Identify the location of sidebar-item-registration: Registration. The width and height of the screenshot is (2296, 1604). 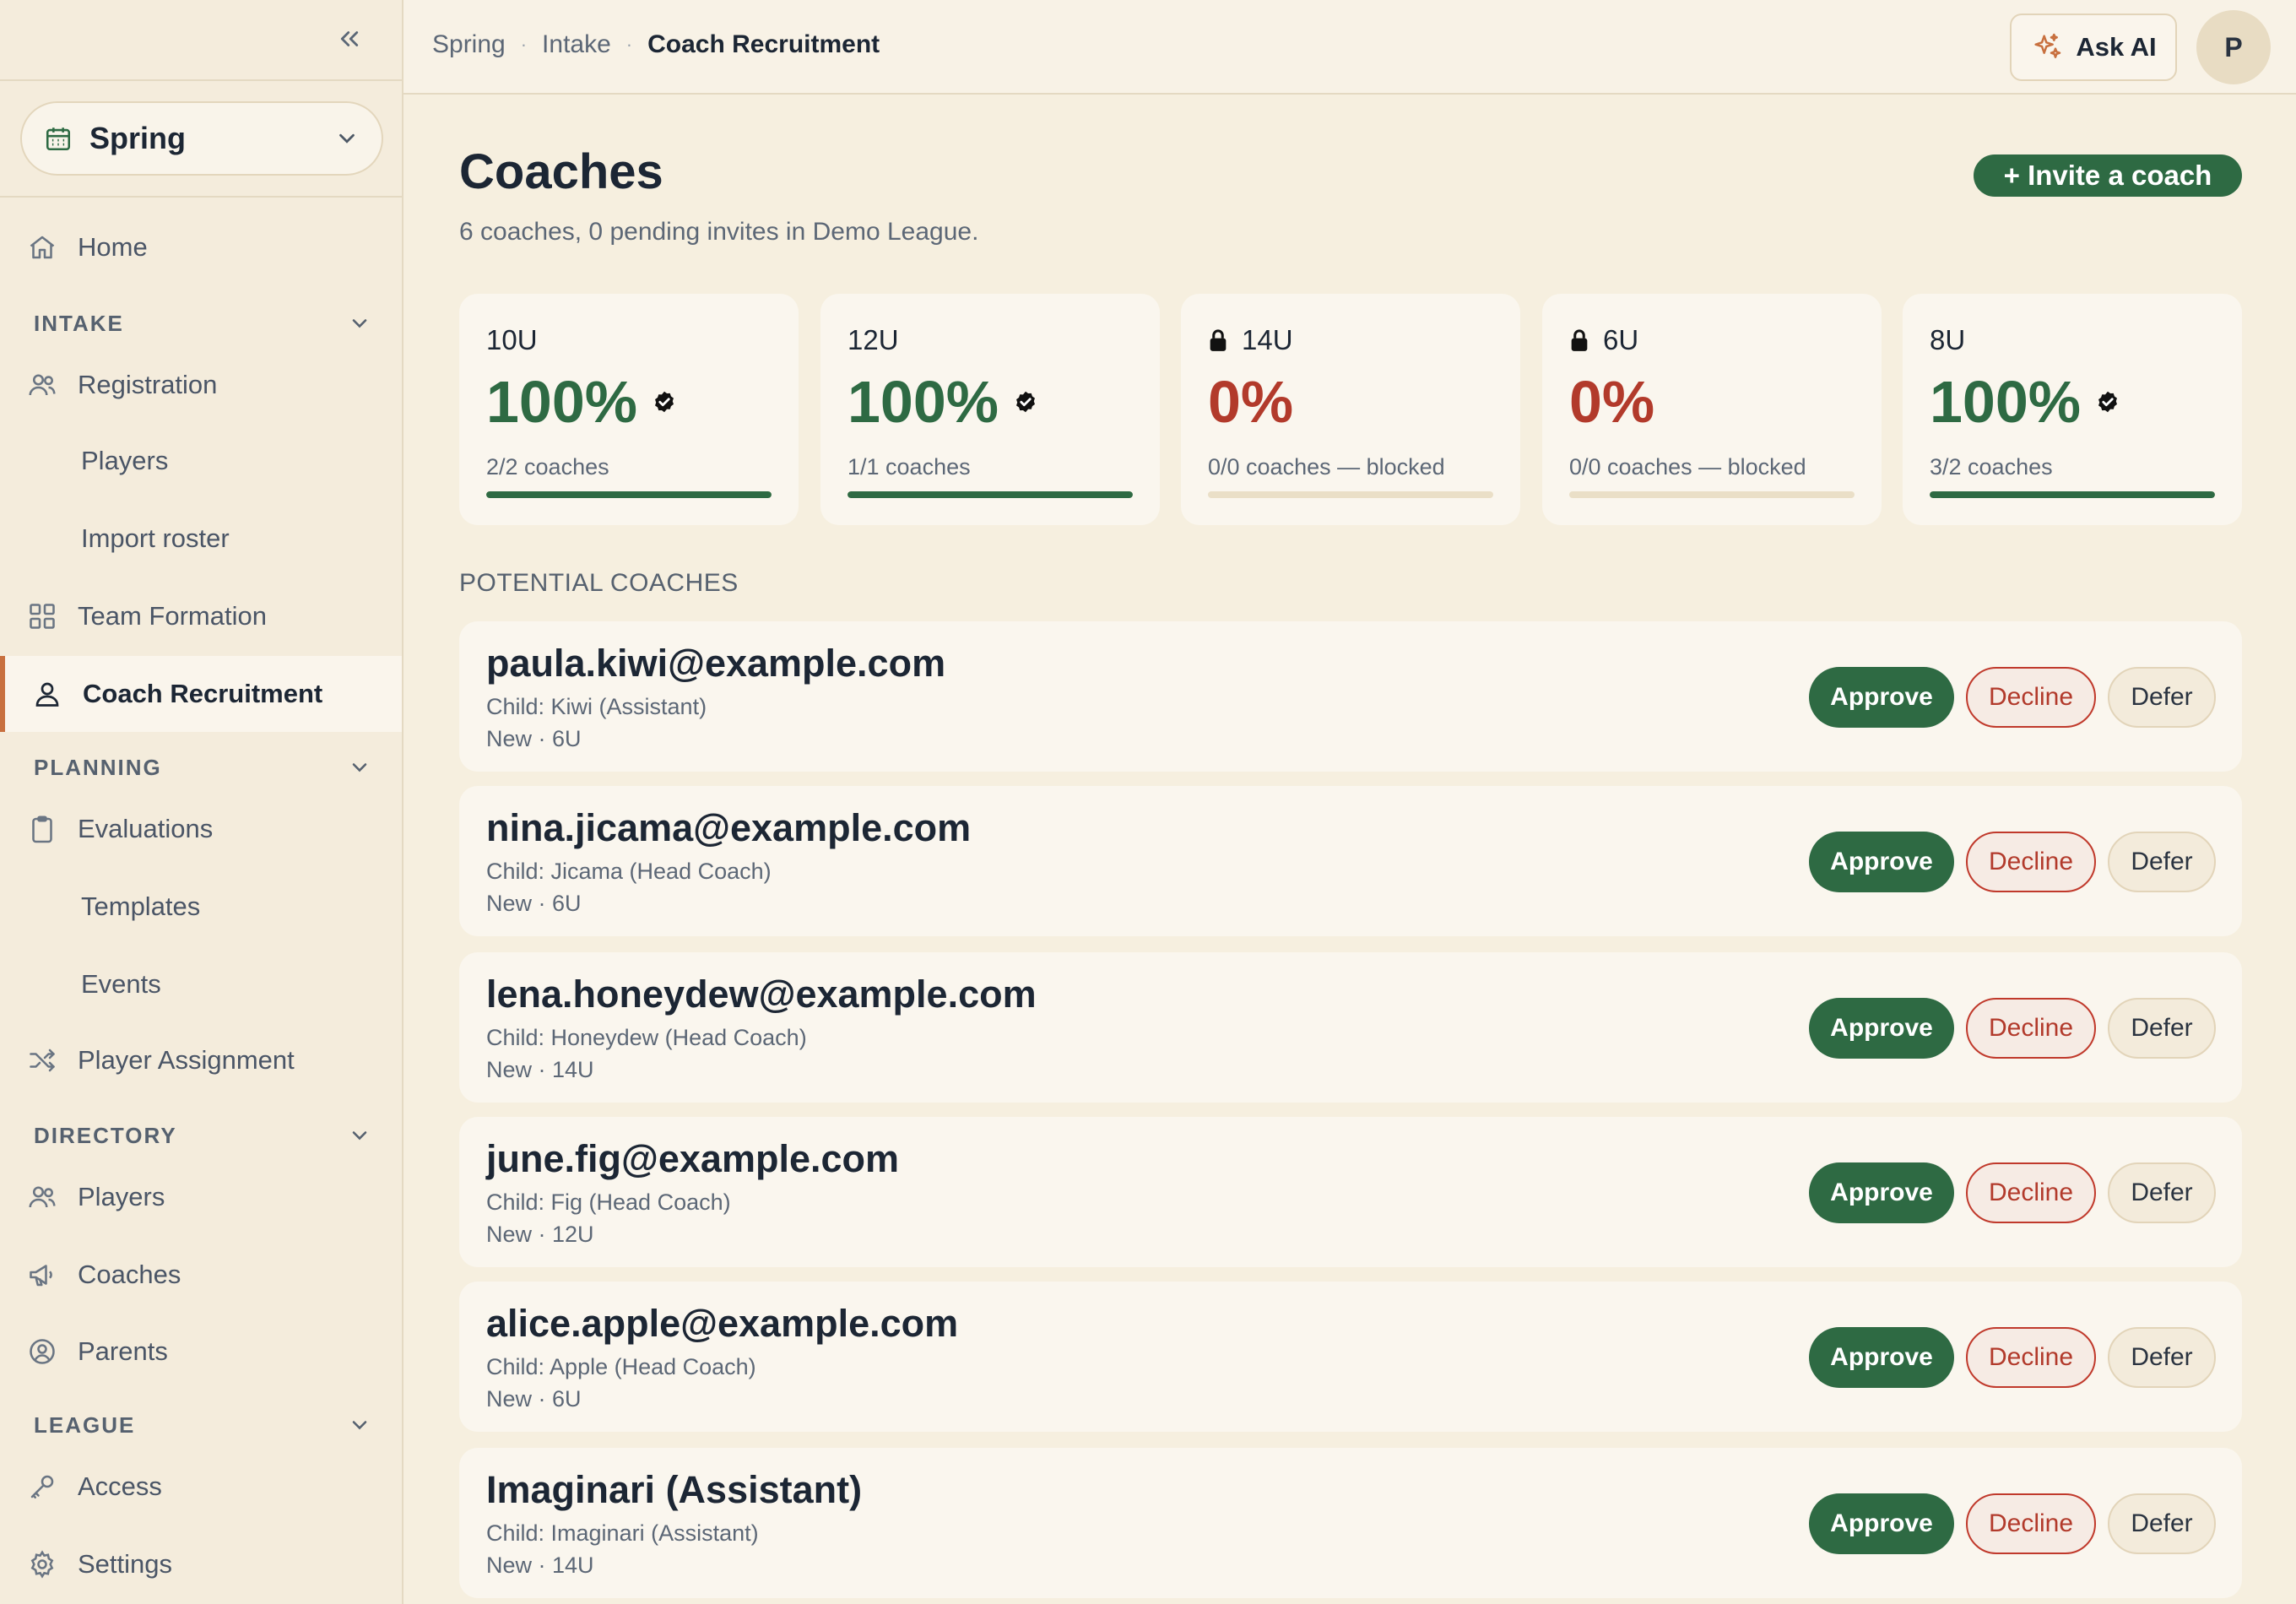
(201, 385).